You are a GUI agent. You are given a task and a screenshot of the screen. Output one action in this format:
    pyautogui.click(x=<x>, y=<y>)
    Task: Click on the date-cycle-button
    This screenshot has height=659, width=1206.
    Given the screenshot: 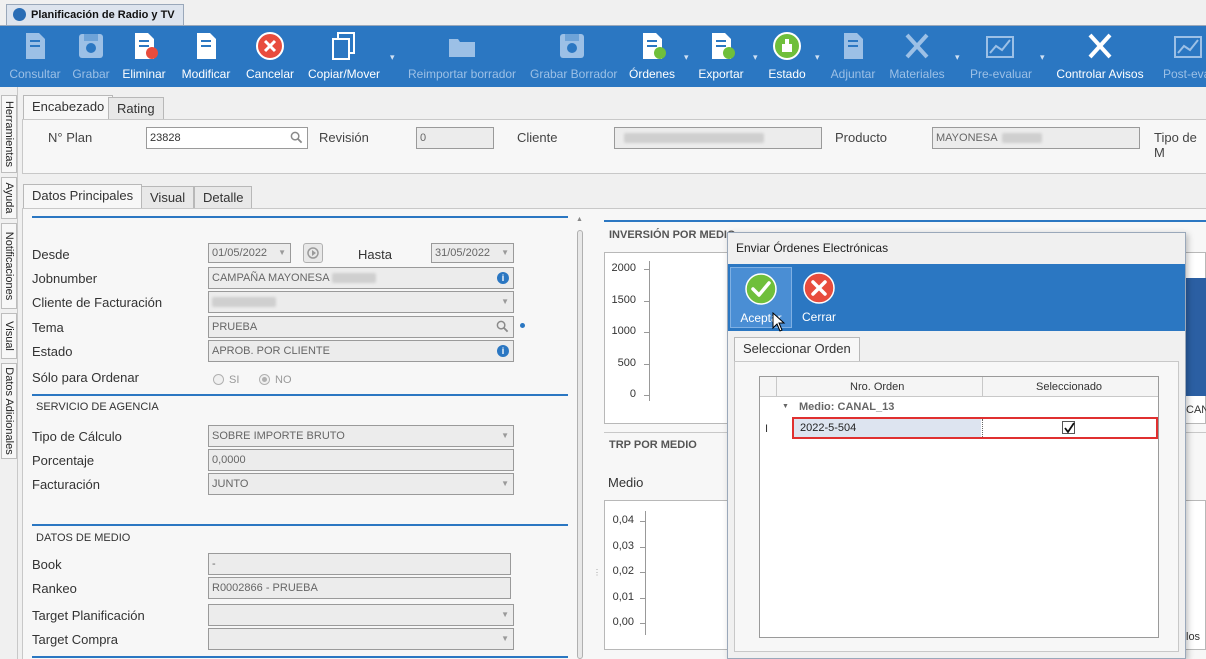 What is the action you would take?
    pyautogui.click(x=313, y=253)
    